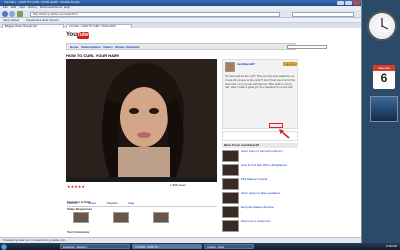  What do you see at coordinates (93, 55) in the screenshot?
I see `video-title: HOW TO CURL YOUR HAIR!` at bounding box center [93, 55].